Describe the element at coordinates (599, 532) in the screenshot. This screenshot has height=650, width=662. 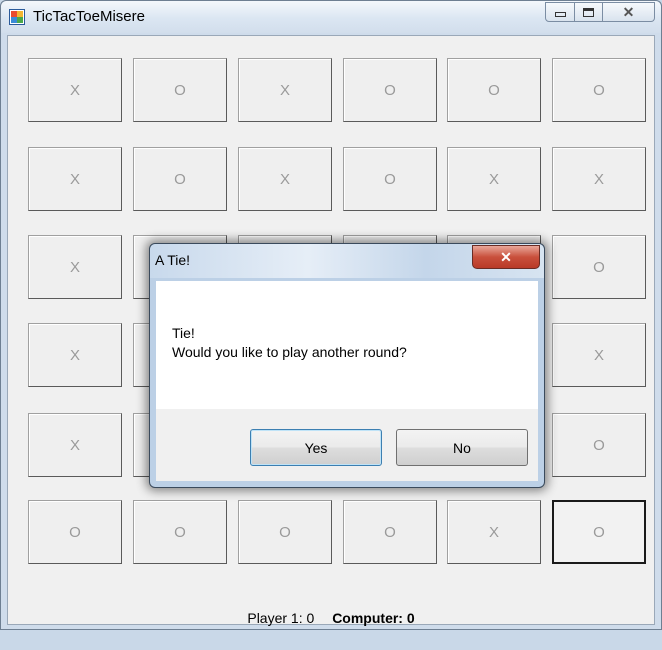
I see `board-cell-r6c6: O` at that location.